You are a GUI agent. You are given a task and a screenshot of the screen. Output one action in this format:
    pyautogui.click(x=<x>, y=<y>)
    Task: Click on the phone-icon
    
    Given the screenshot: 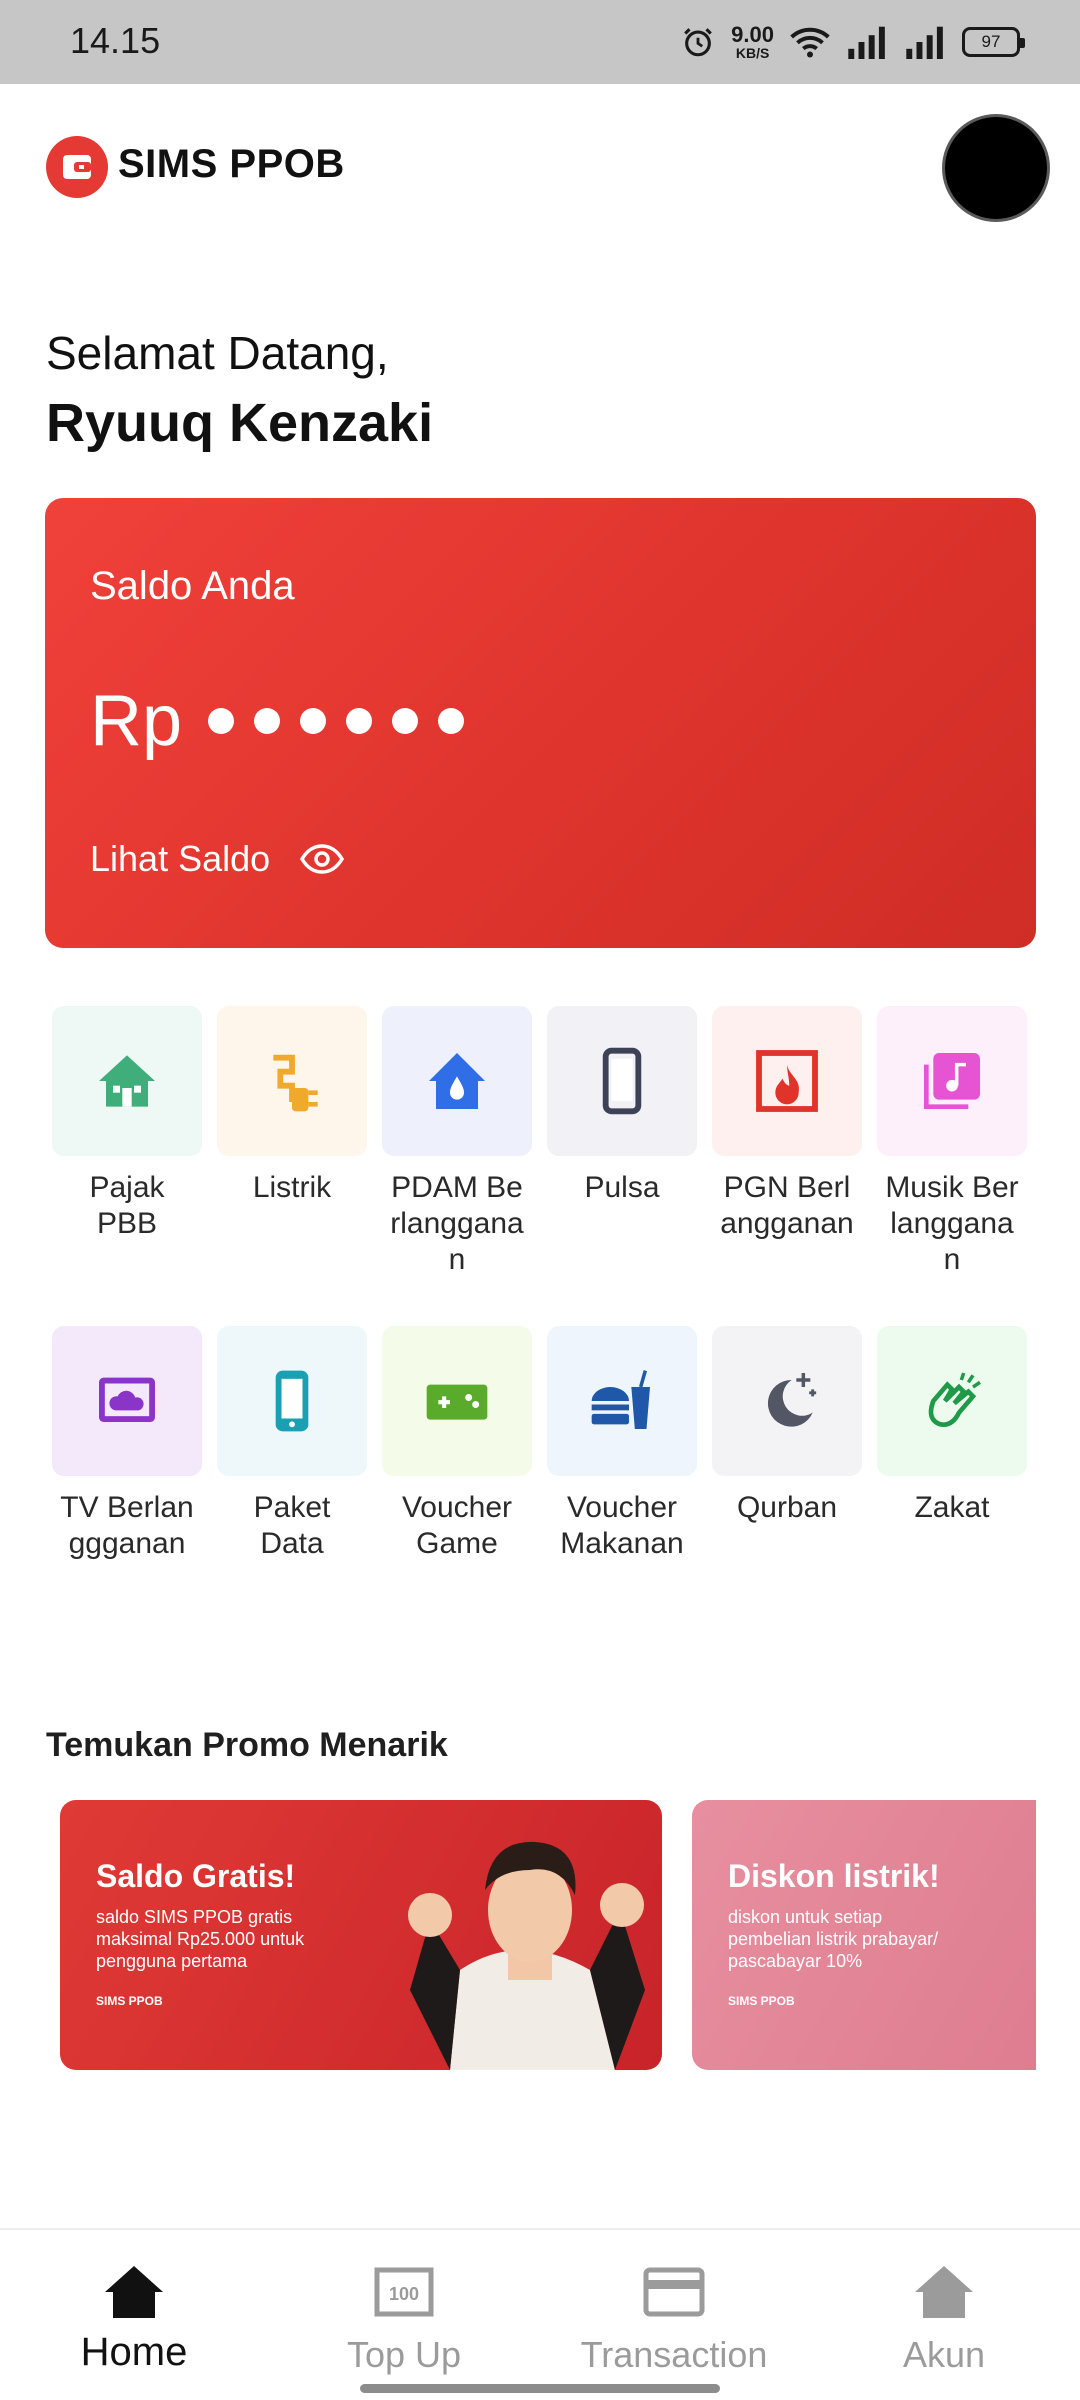 What is the action you would take?
    pyautogui.click(x=622, y=1081)
    